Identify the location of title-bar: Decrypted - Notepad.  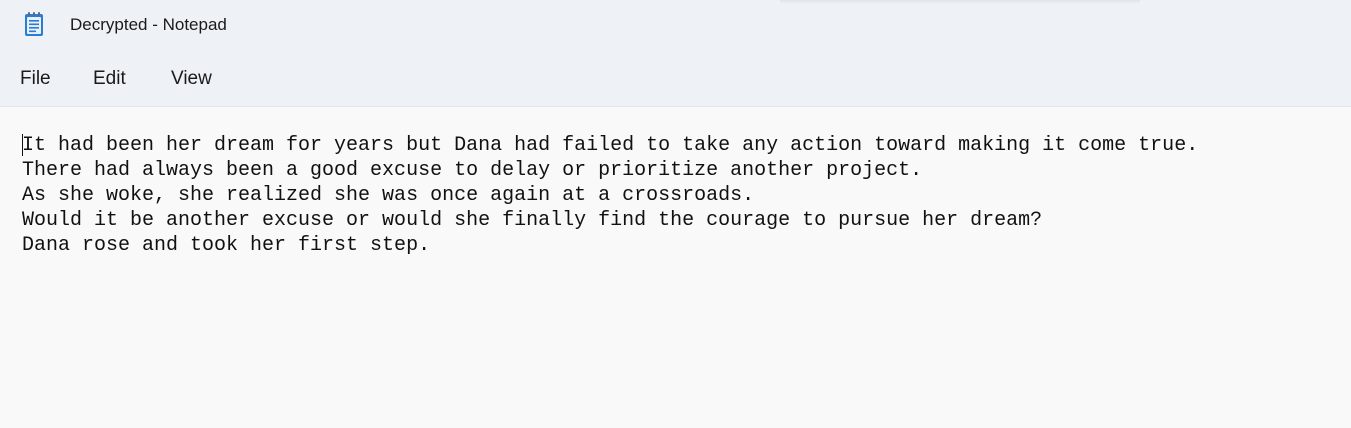
(675, 25).